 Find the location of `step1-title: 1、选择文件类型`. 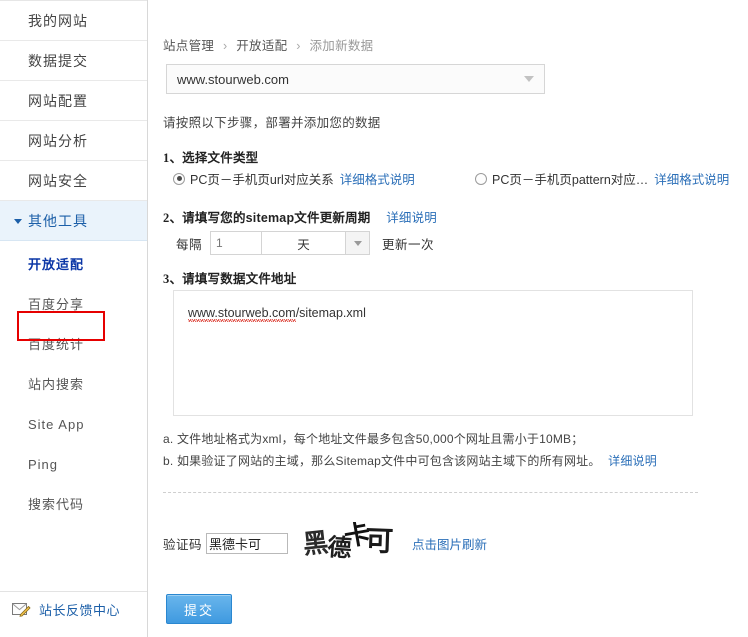

step1-title: 1、选择文件类型 is located at coordinates (210, 156).